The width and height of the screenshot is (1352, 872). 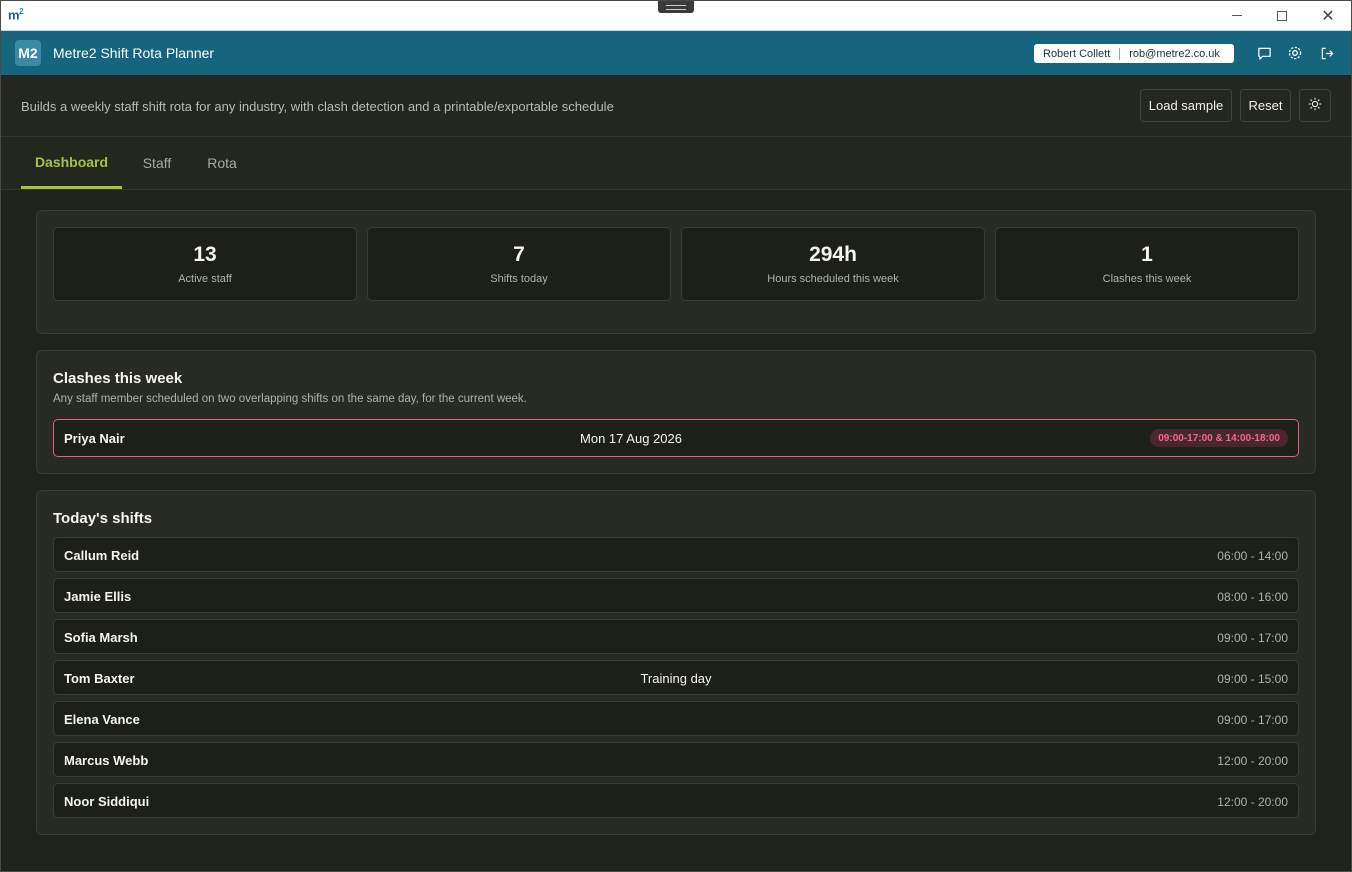 I want to click on clash-date: Mon 17 Aug 2026, so click(x=631, y=438).